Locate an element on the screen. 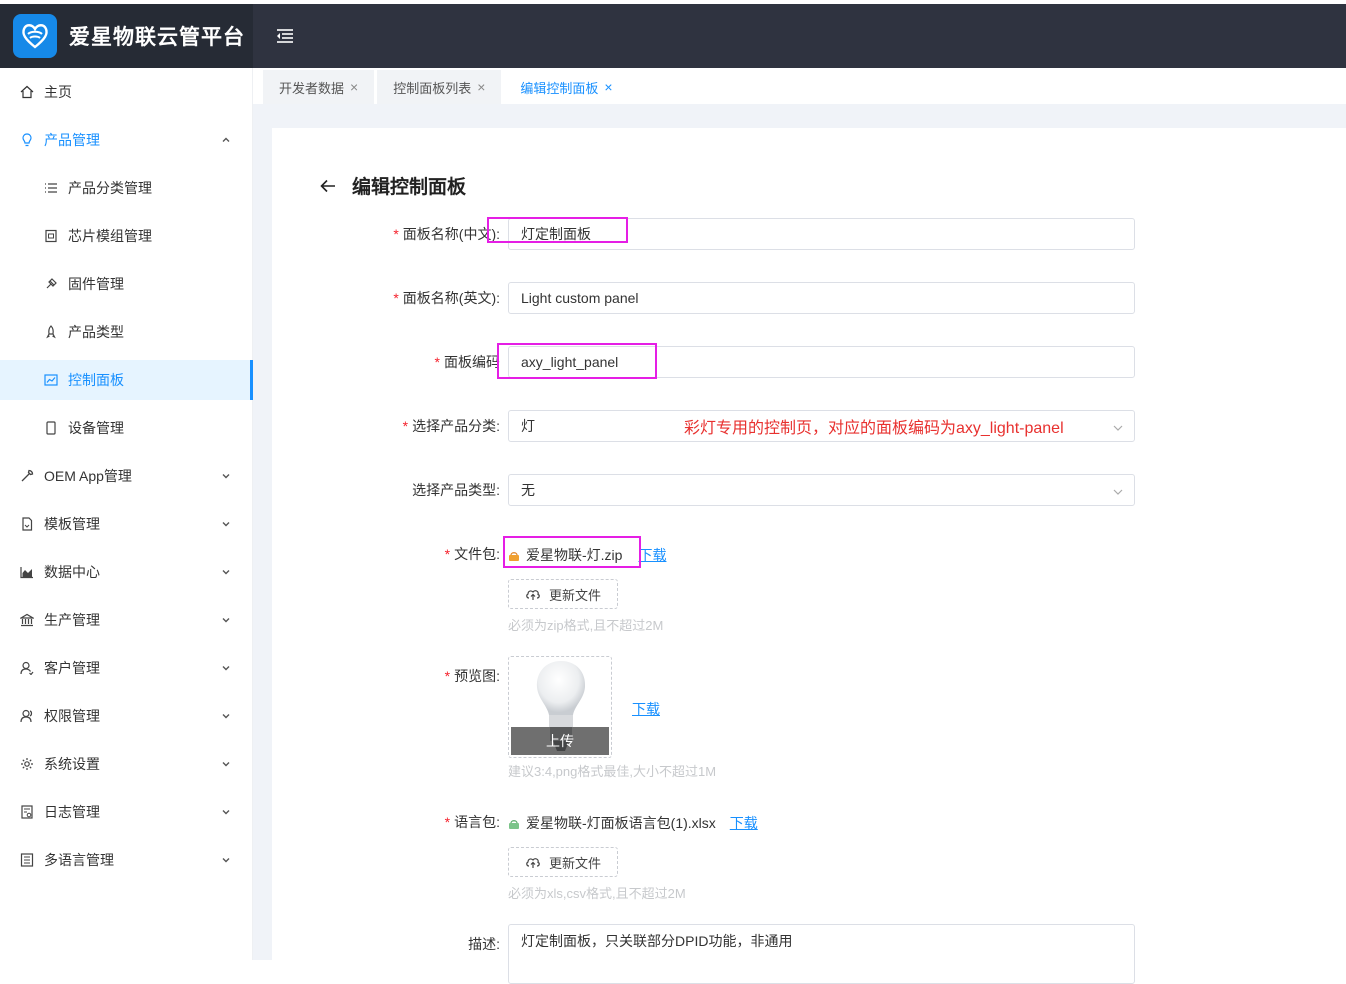  tab-label: 编辑控制面板 is located at coordinates (559, 88).